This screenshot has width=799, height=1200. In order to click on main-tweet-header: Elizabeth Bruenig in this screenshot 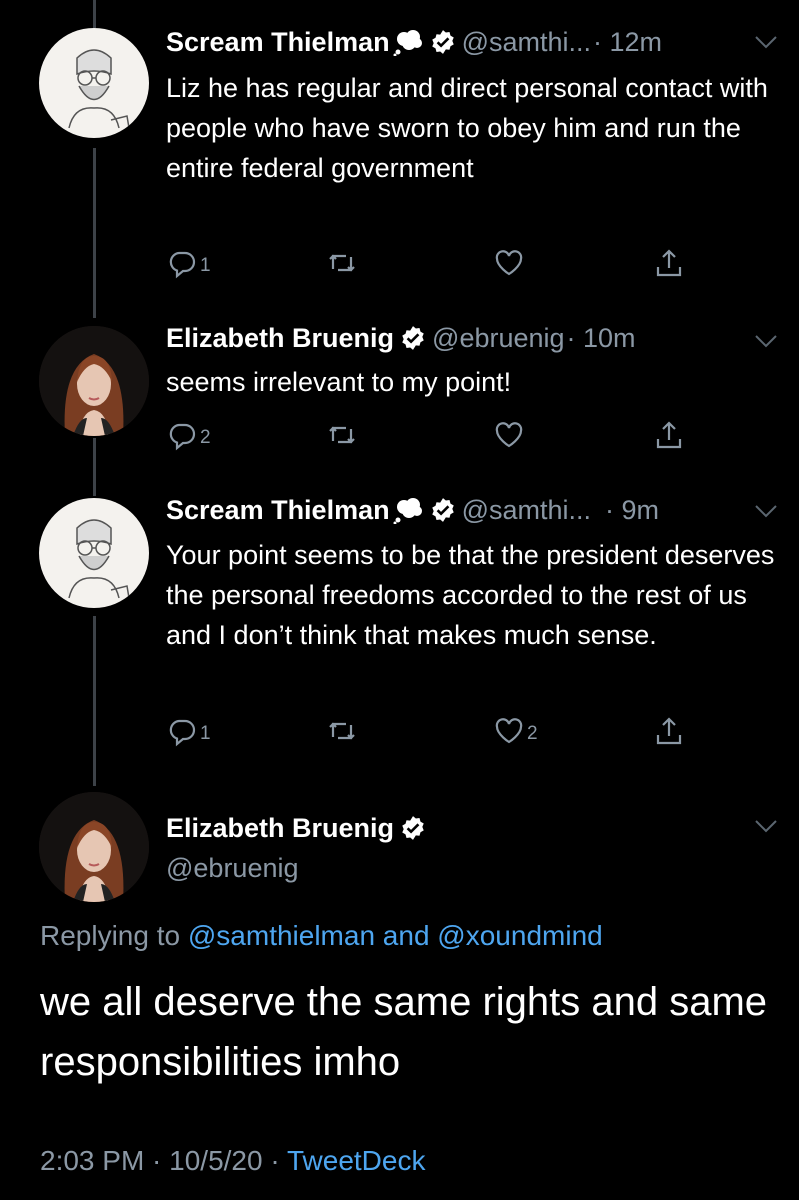, I will do `click(296, 828)`.